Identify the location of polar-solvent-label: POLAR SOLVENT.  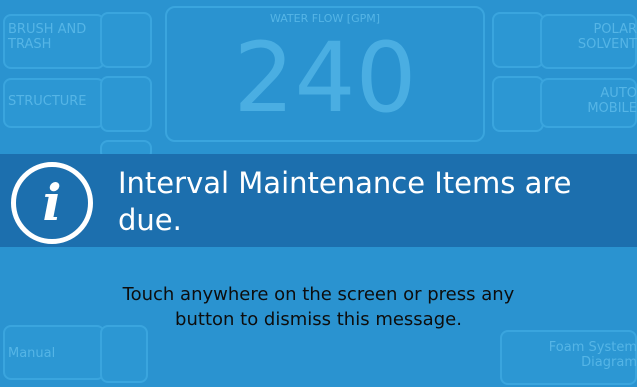
(607, 37).